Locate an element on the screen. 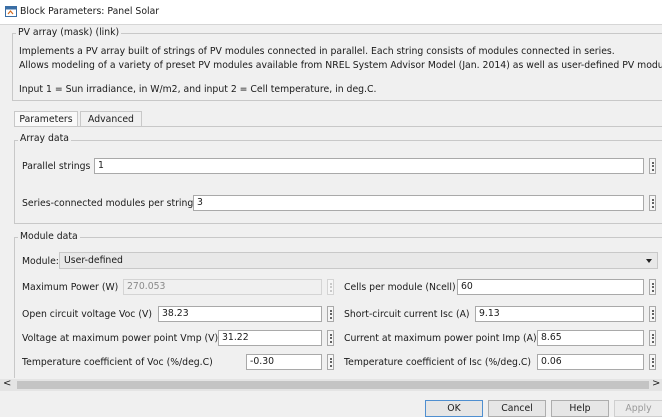 This screenshot has width=662, height=417. temp-coeff-isc-input: 0.06 is located at coordinates (590, 362).